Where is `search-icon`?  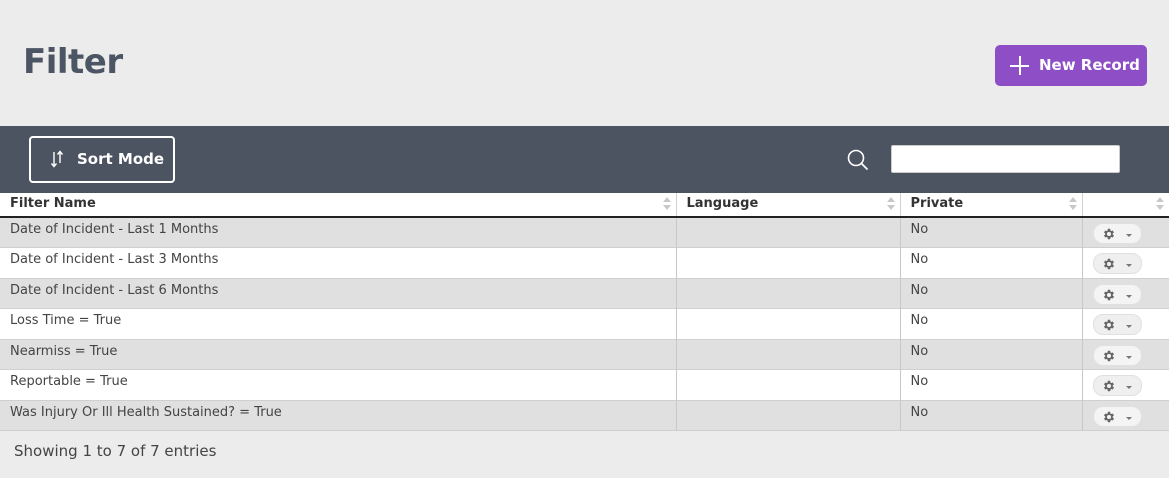
search-icon is located at coordinates (858, 160).